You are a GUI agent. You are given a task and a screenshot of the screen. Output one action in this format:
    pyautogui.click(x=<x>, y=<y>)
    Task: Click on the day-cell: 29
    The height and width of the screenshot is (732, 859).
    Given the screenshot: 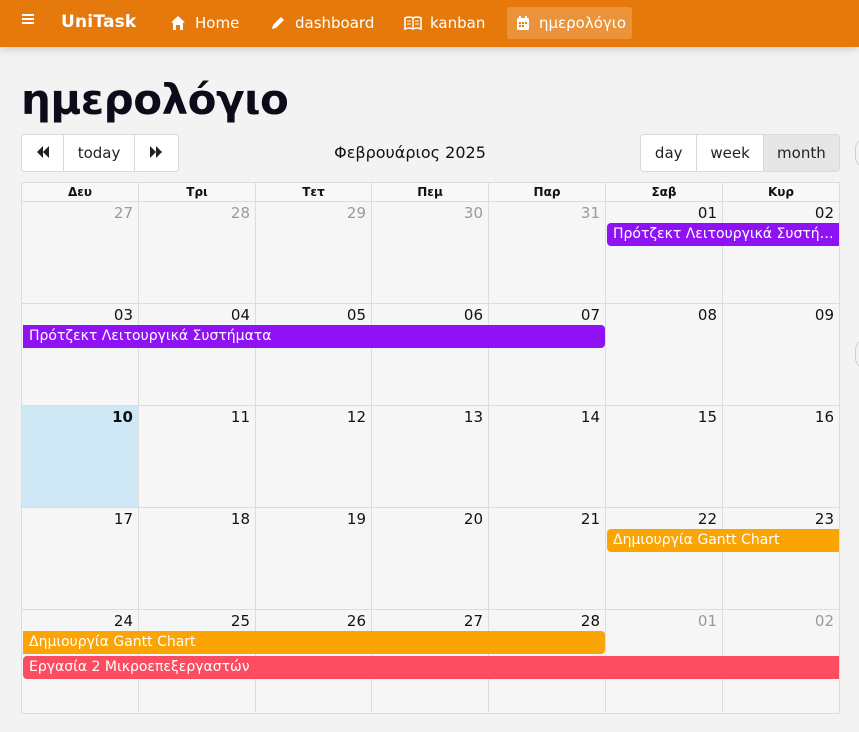 What is the action you would take?
    pyautogui.click(x=314, y=253)
    